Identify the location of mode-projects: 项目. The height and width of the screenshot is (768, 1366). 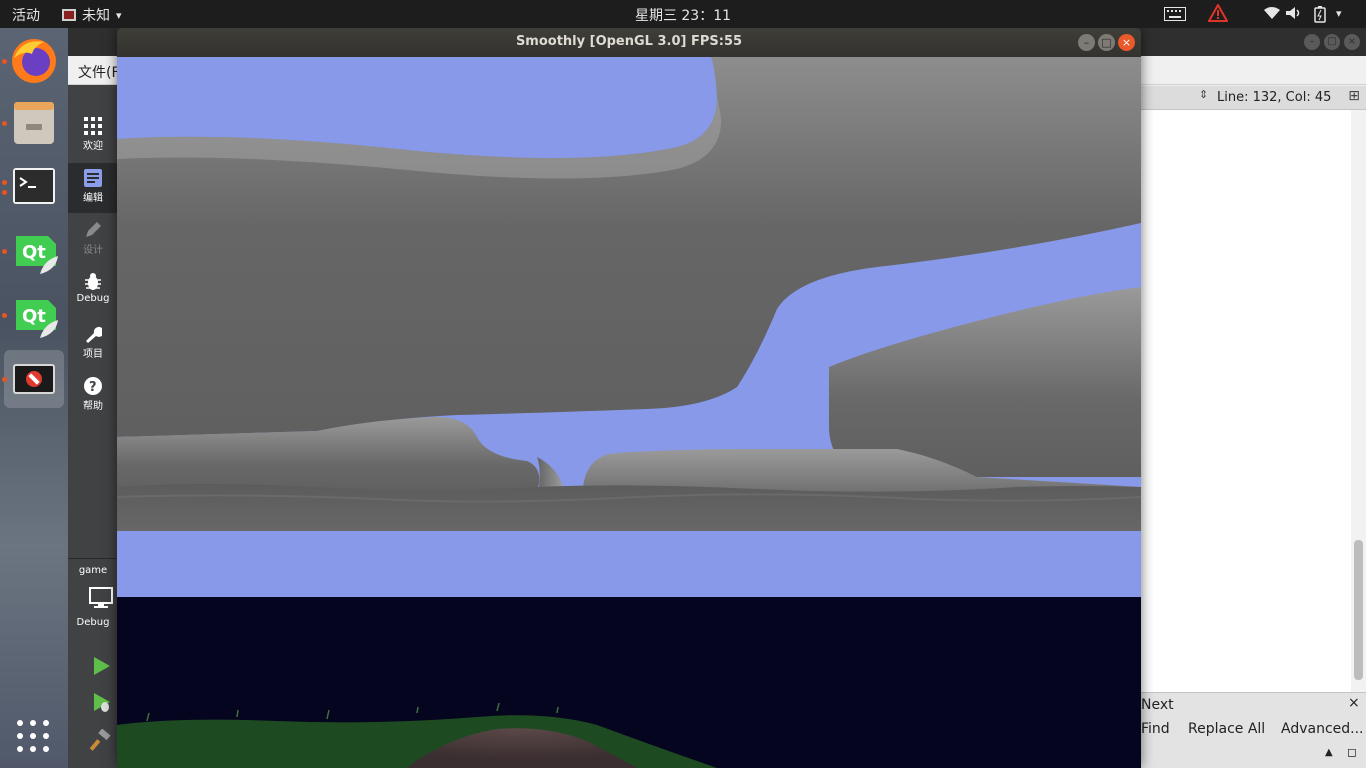
(93, 344).